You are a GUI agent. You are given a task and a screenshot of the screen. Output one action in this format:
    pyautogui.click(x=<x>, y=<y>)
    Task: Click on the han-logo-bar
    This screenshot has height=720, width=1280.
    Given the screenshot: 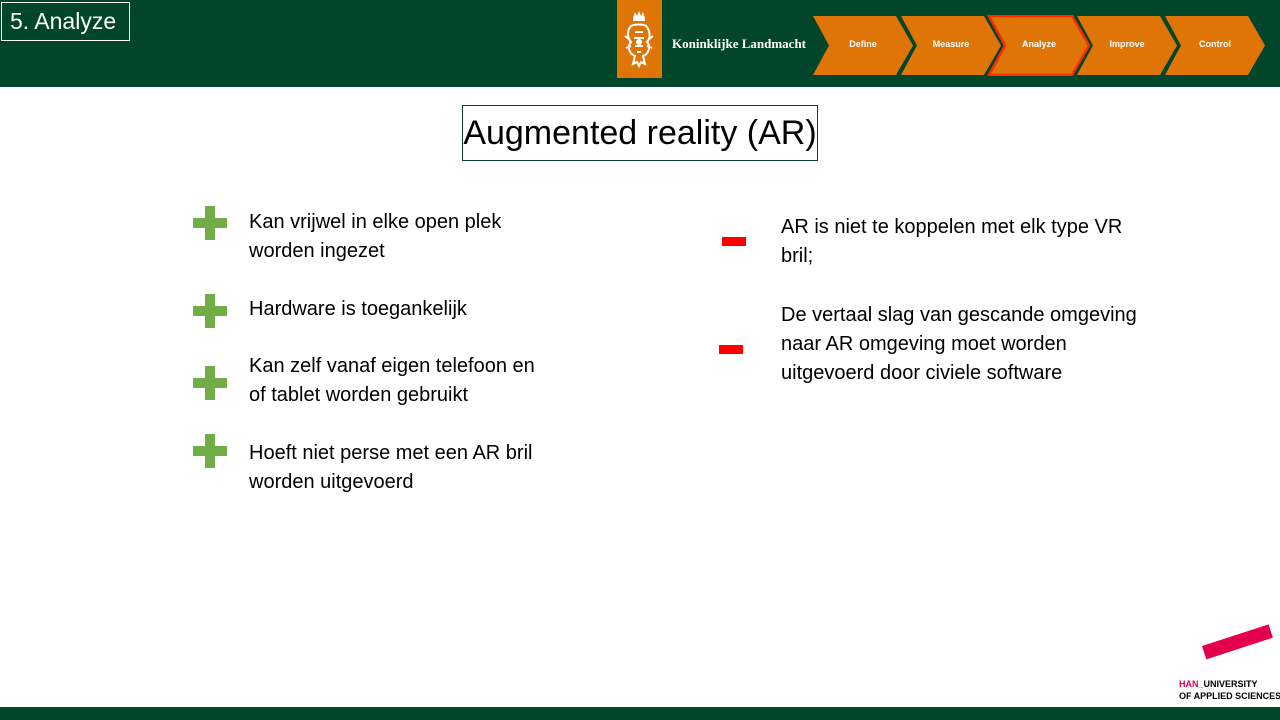 What is the action you would take?
    pyautogui.click(x=1237, y=642)
    